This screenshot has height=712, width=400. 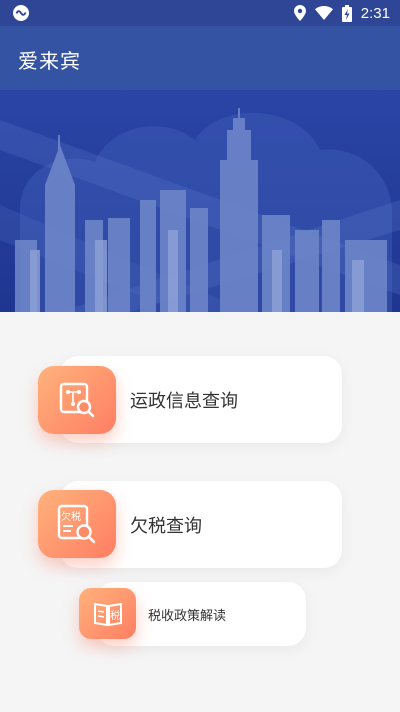 What do you see at coordinates (375, 13) in the screenshot?
I see `status-time: 2:31` at bounding box center [375, 13].